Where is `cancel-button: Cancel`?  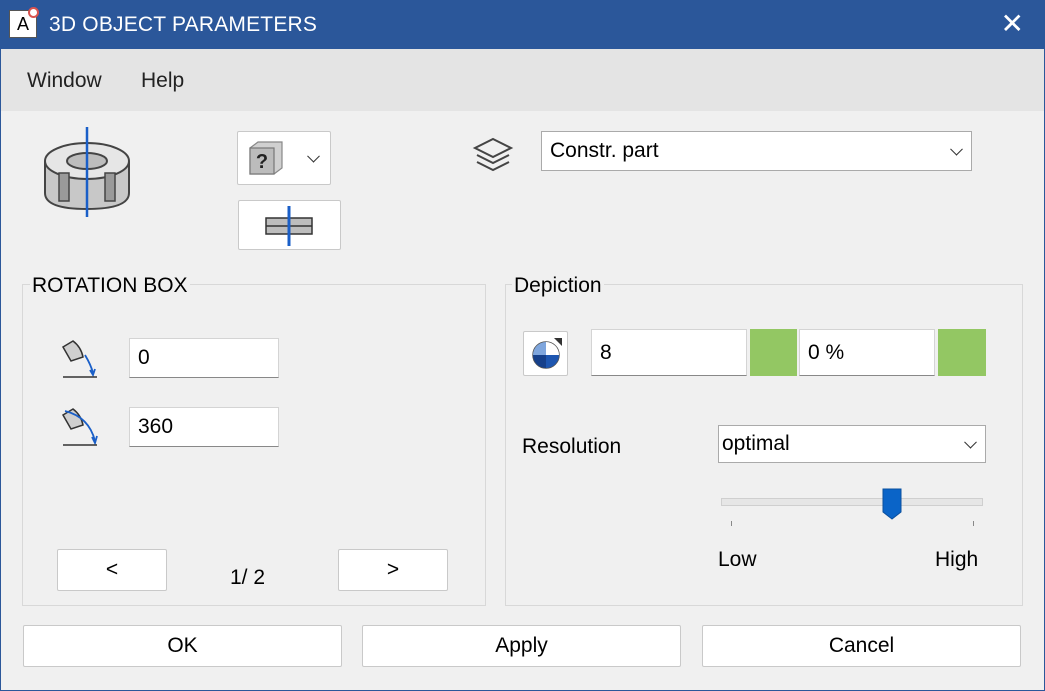
cancel-button: Cancel is located at coordinates (861, 646).